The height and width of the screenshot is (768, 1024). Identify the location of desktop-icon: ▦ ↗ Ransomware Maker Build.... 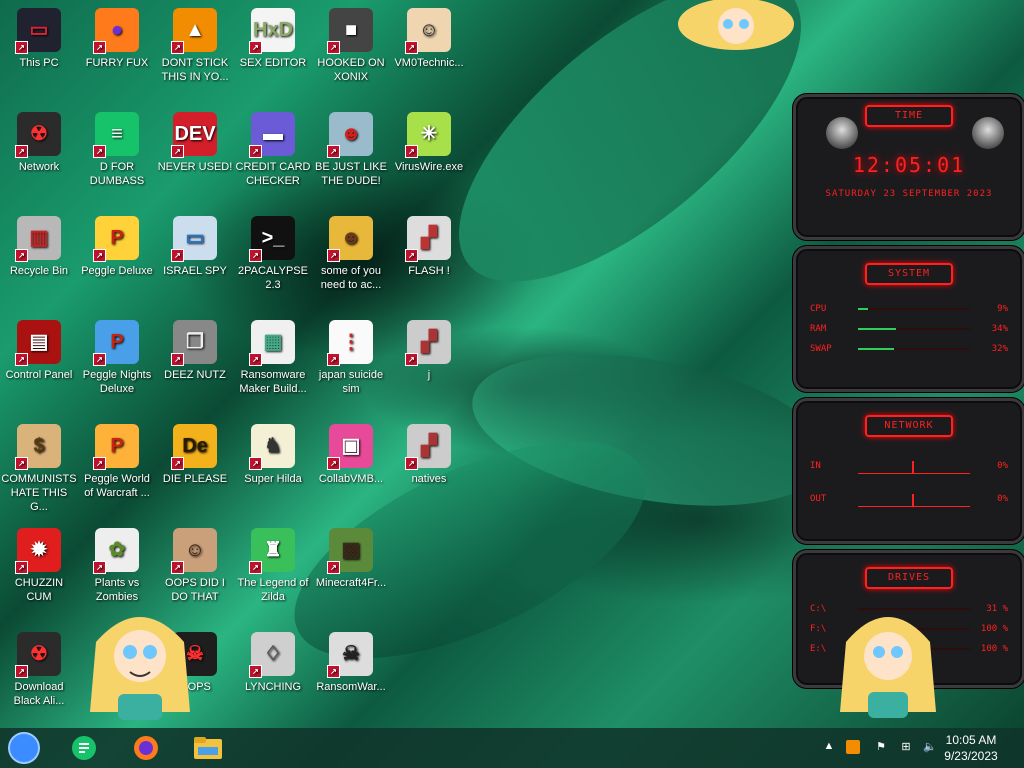
(273, 364).